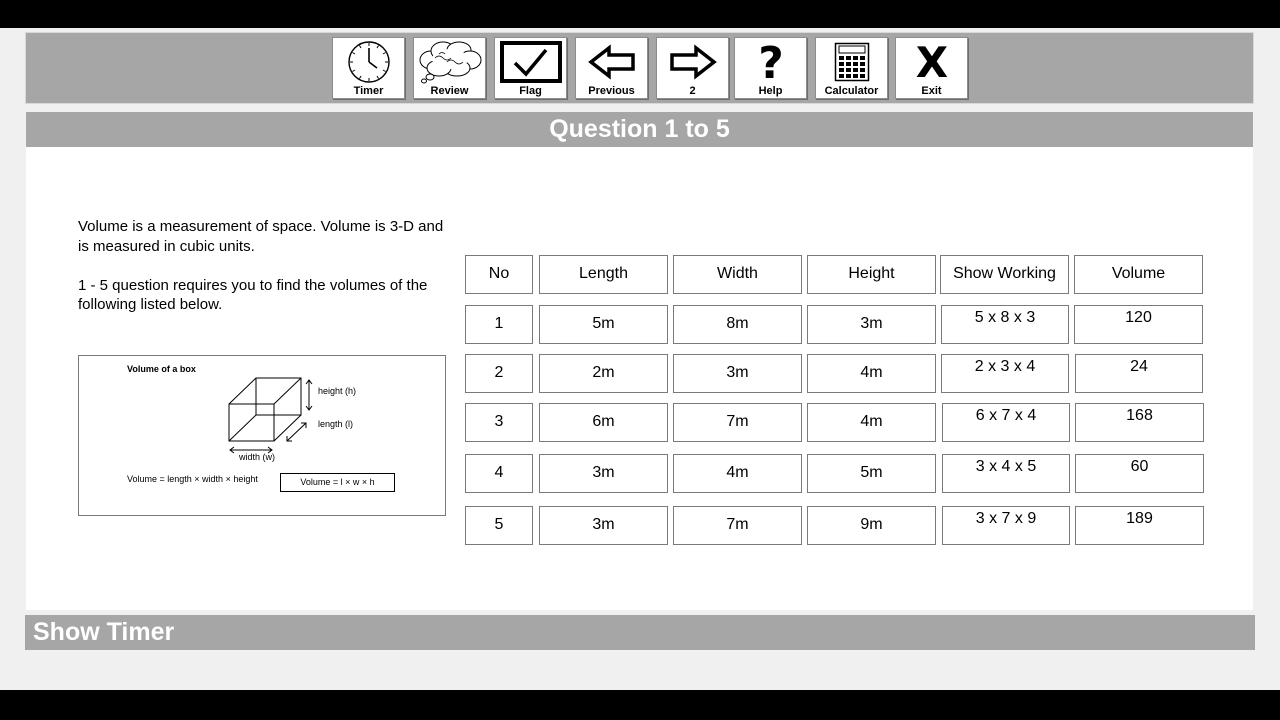 The width and height of the screenshot is (1280, 720). I want to click on row-1-height: 3m, so click(871, 324).